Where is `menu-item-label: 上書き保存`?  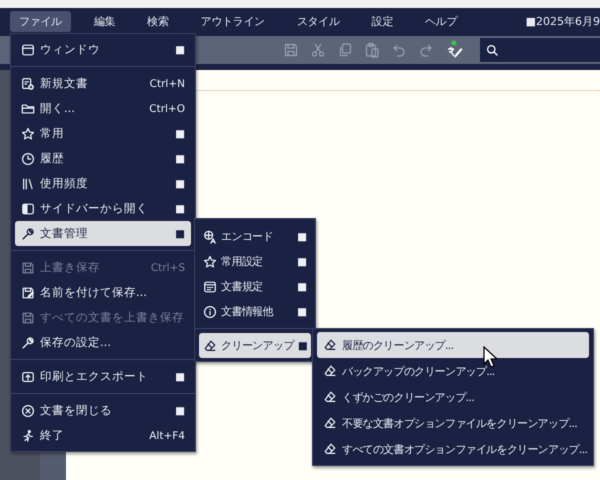
menu-item-label: 上書き保存 is located at coordinates (70, 267).